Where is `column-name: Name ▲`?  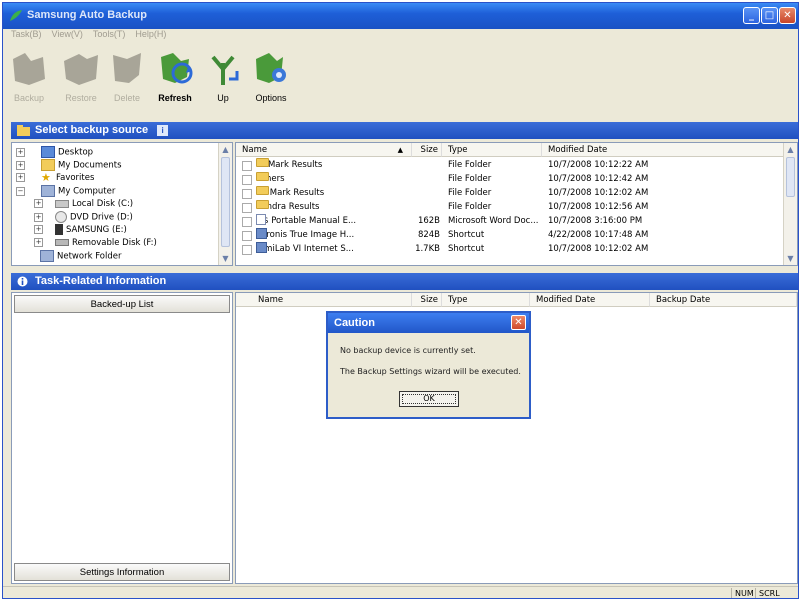 column-name: Name ▲ is located at coordinates (324, 150).